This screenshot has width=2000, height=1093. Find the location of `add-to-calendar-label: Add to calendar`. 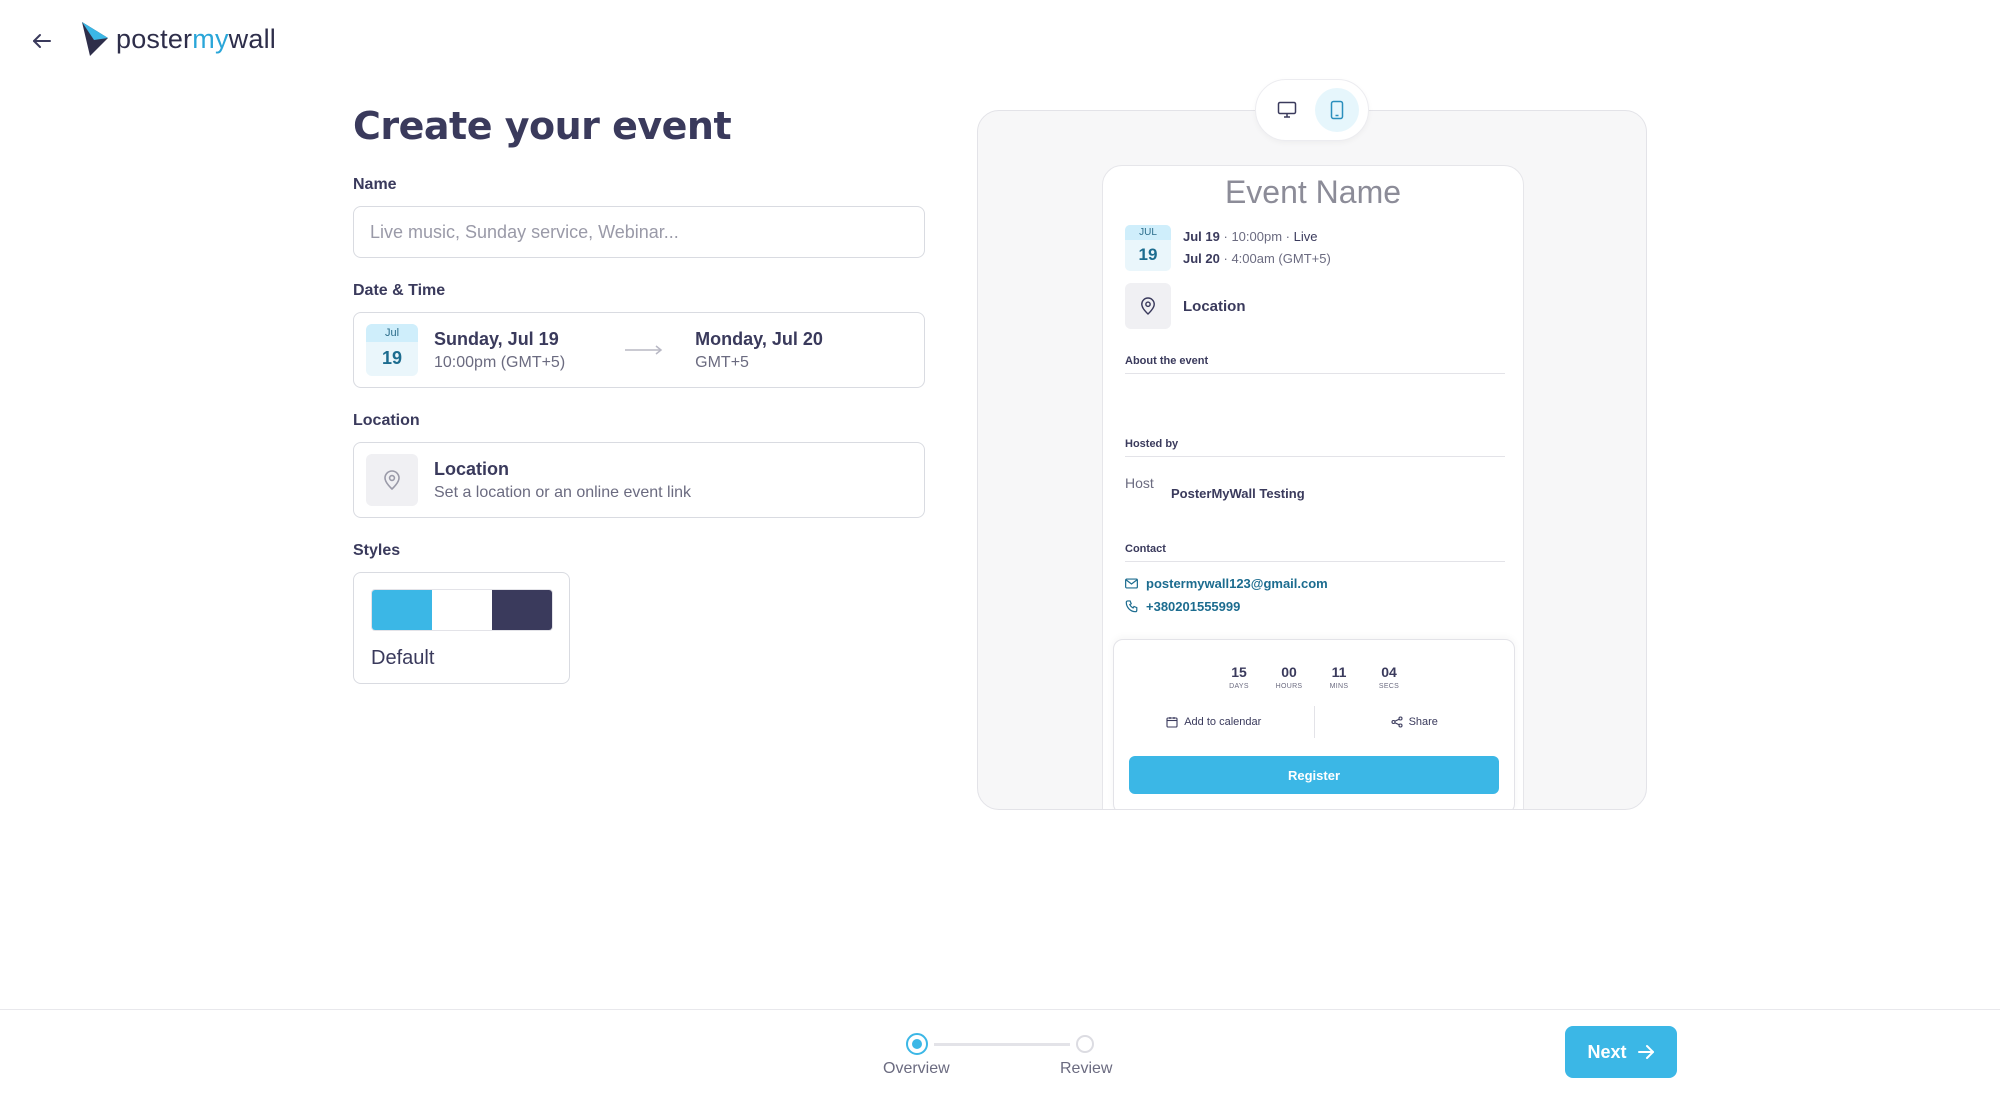

add-to-calendar-label: Add to calendar is located at coordinates (1223, 722).